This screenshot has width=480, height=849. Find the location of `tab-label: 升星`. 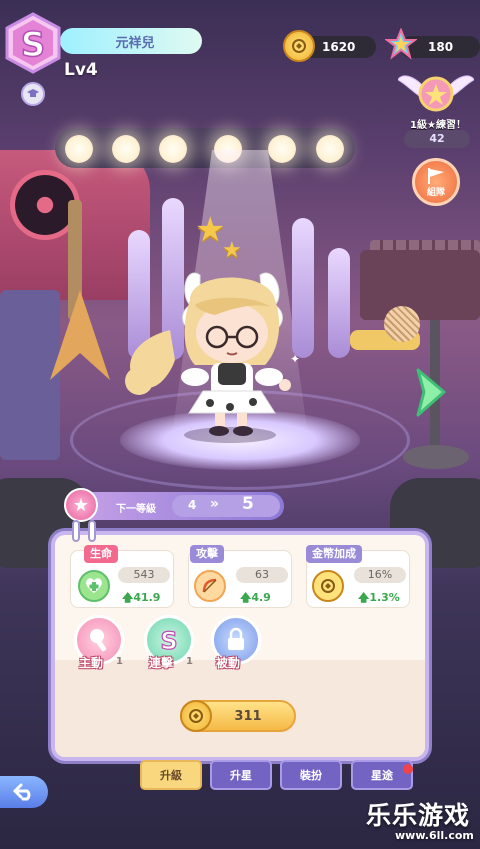

tab-label: 升星 is located at coordinates (241, 775).